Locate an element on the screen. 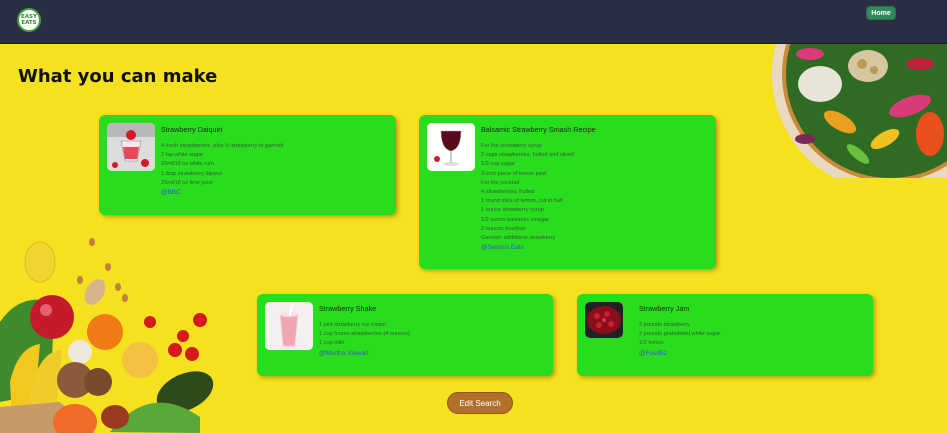 Image resolution: width=947 pixels, height=433 pixels. recipe-title: Strawberry Jam is located at coordinates (664, 308).